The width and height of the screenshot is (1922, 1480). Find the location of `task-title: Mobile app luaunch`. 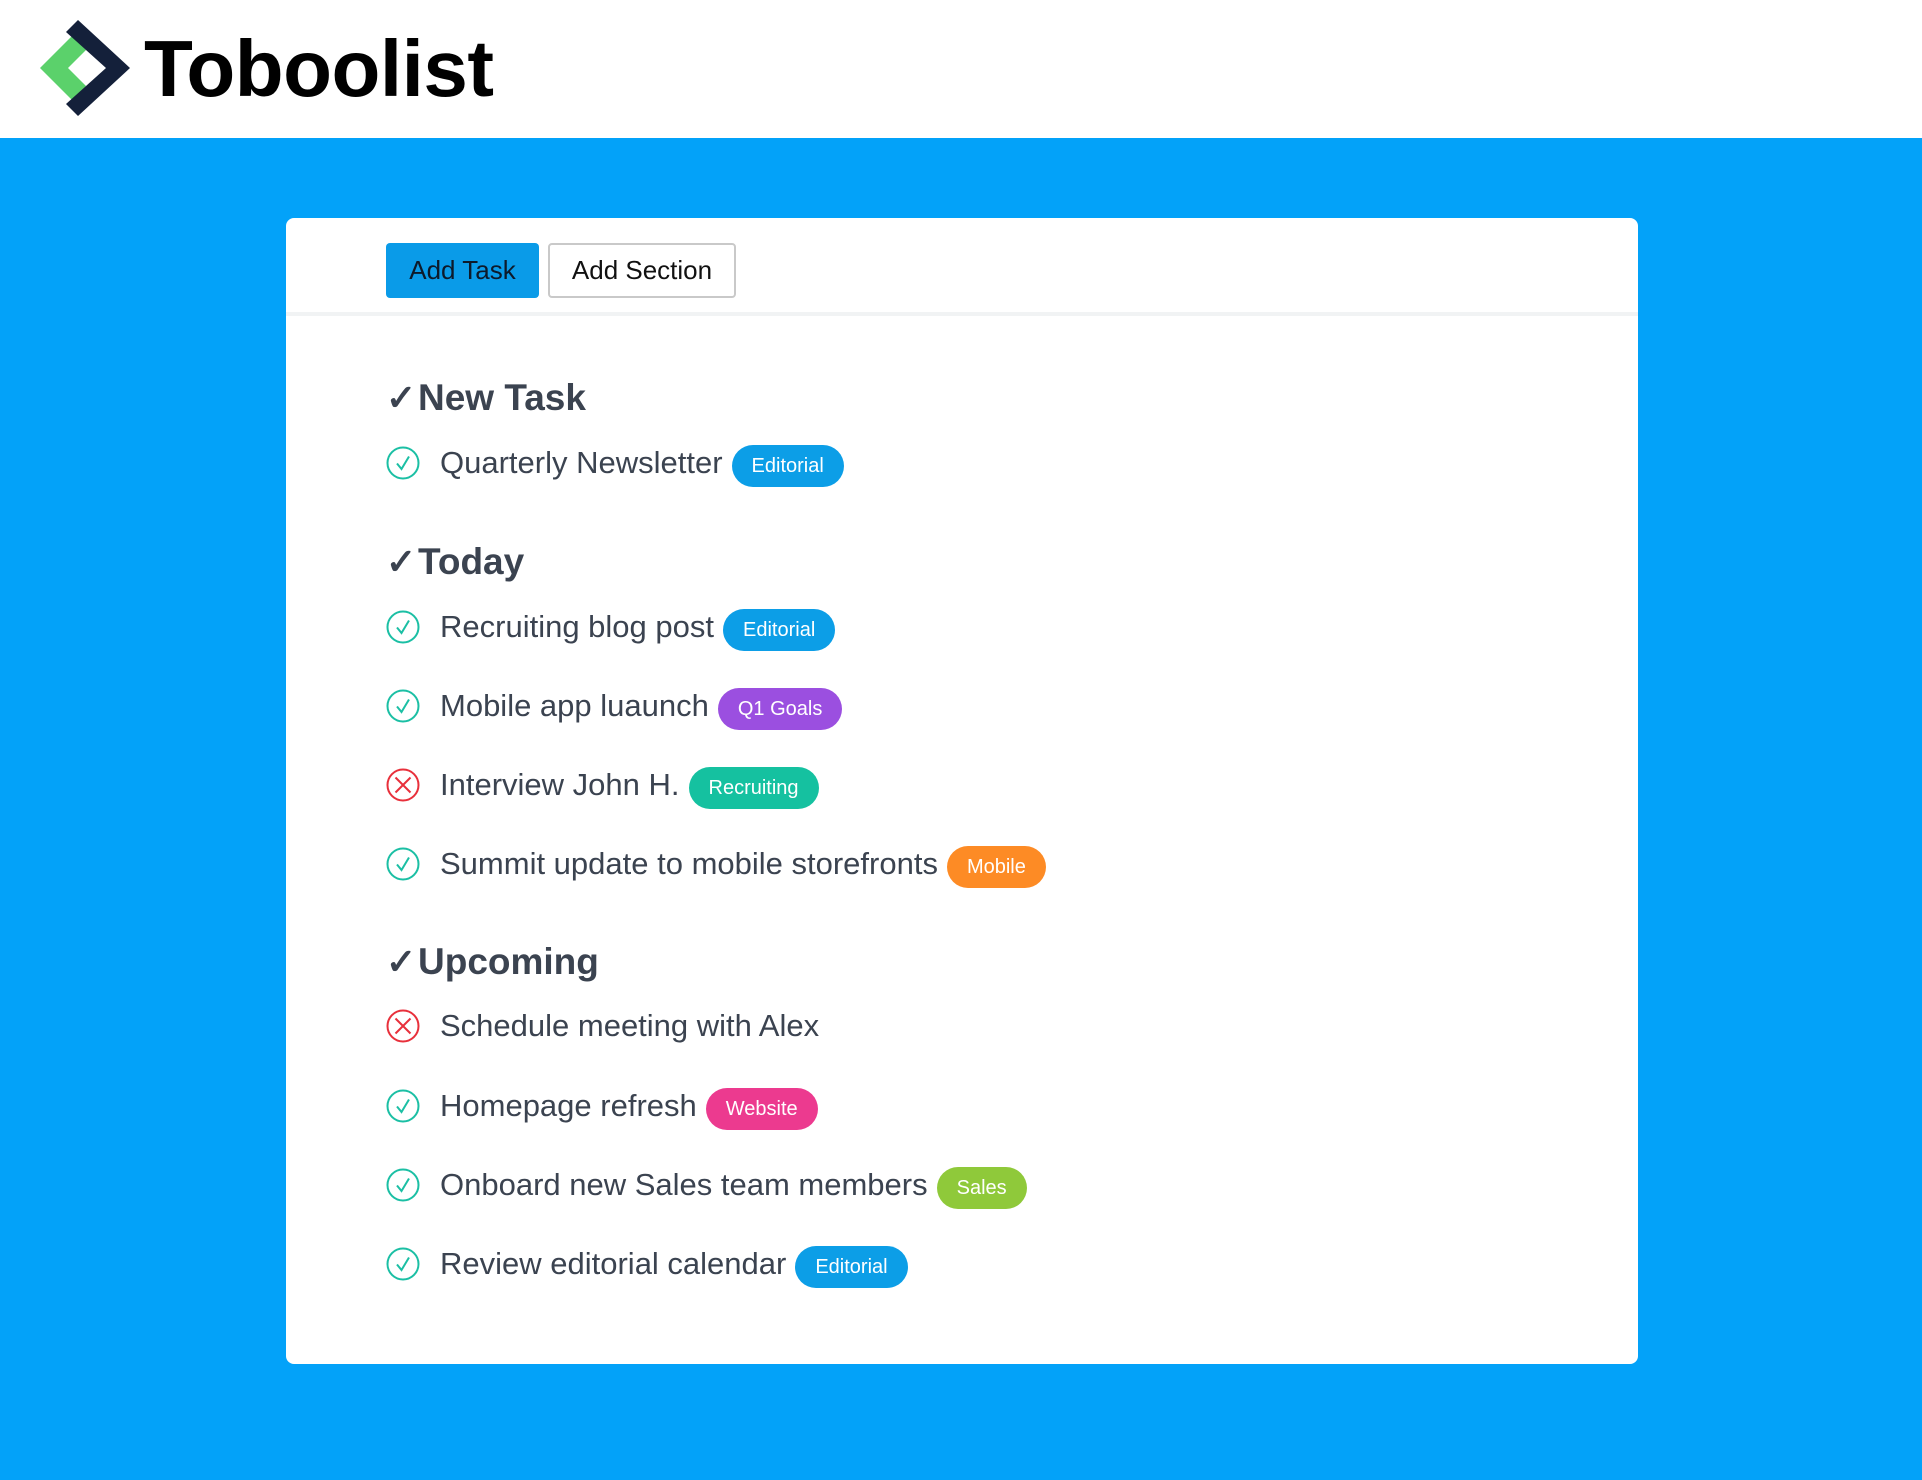

task-title: Mobile app luaunch is located at coordinates (574, 705).